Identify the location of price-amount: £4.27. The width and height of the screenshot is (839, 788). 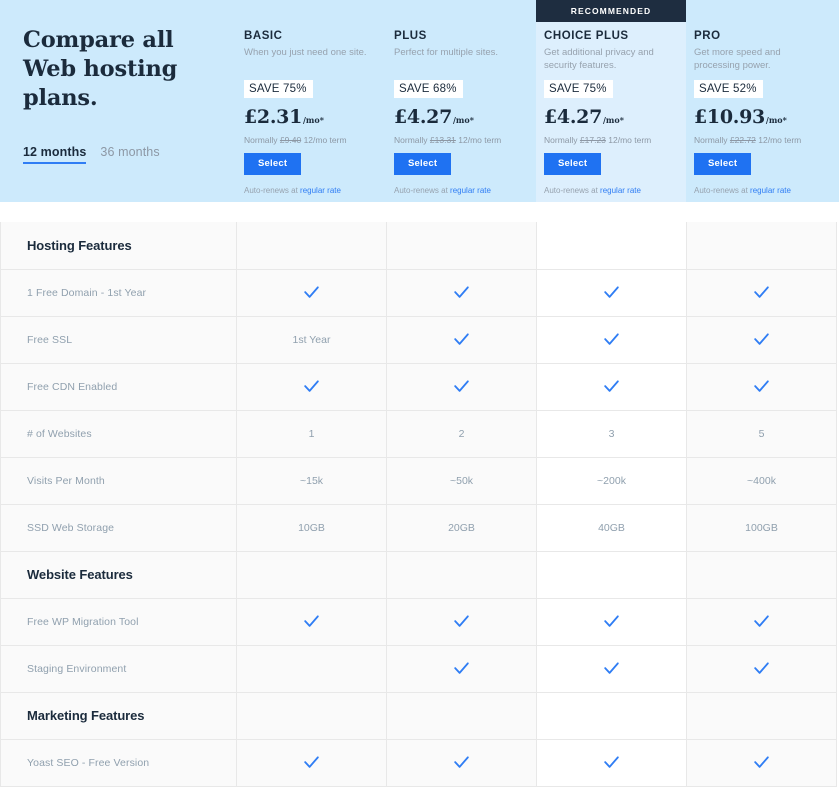
(573, 117).